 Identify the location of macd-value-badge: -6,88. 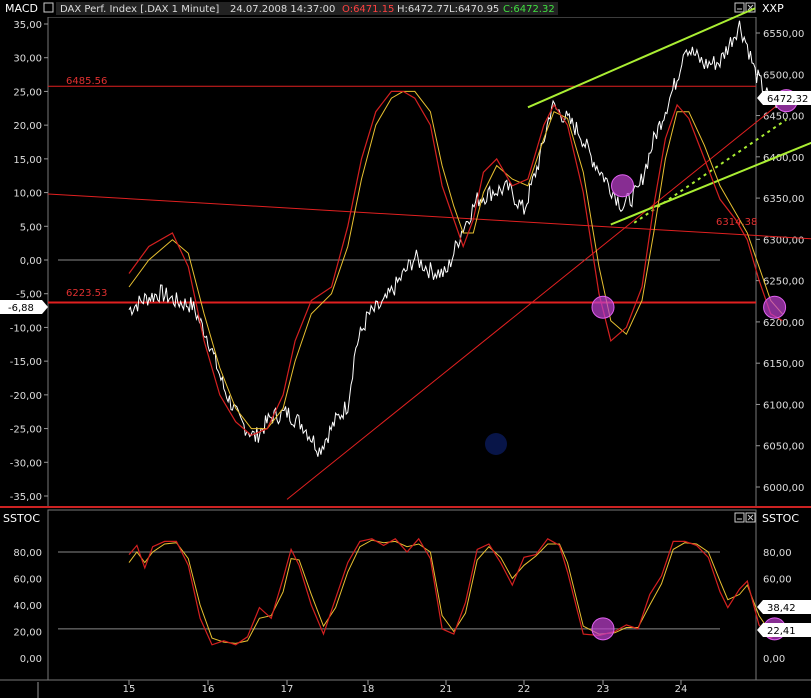
(24, 307).